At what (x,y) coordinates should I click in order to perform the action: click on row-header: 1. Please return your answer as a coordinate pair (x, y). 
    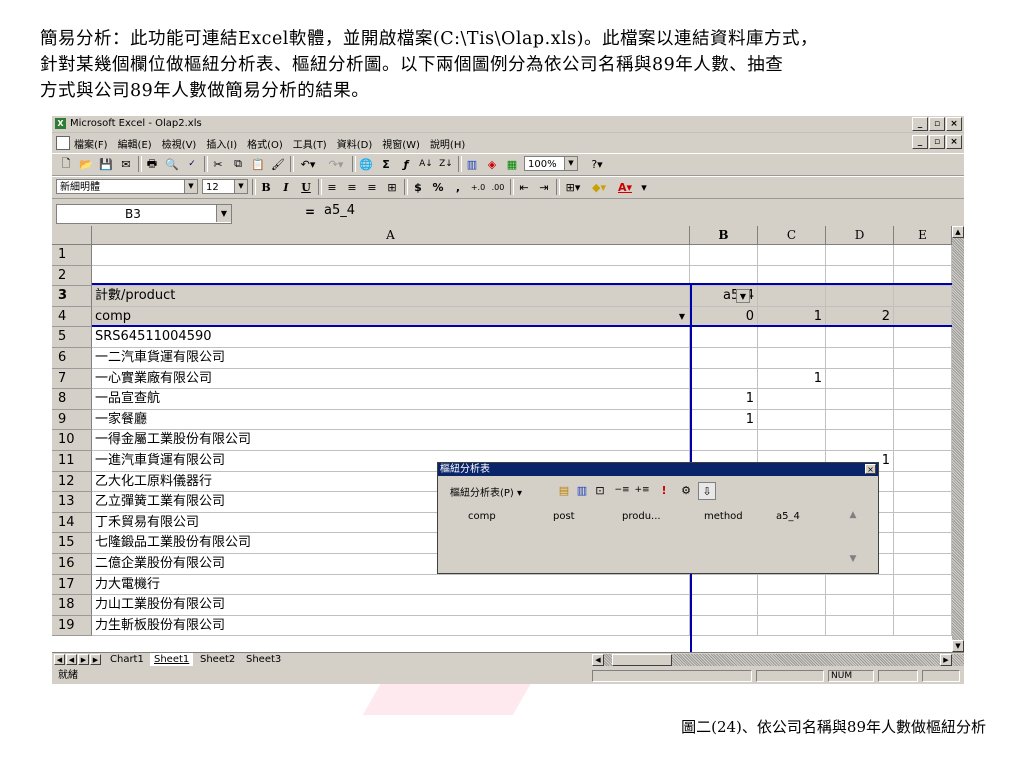
    Looking at the image, I should click on (72, 255).